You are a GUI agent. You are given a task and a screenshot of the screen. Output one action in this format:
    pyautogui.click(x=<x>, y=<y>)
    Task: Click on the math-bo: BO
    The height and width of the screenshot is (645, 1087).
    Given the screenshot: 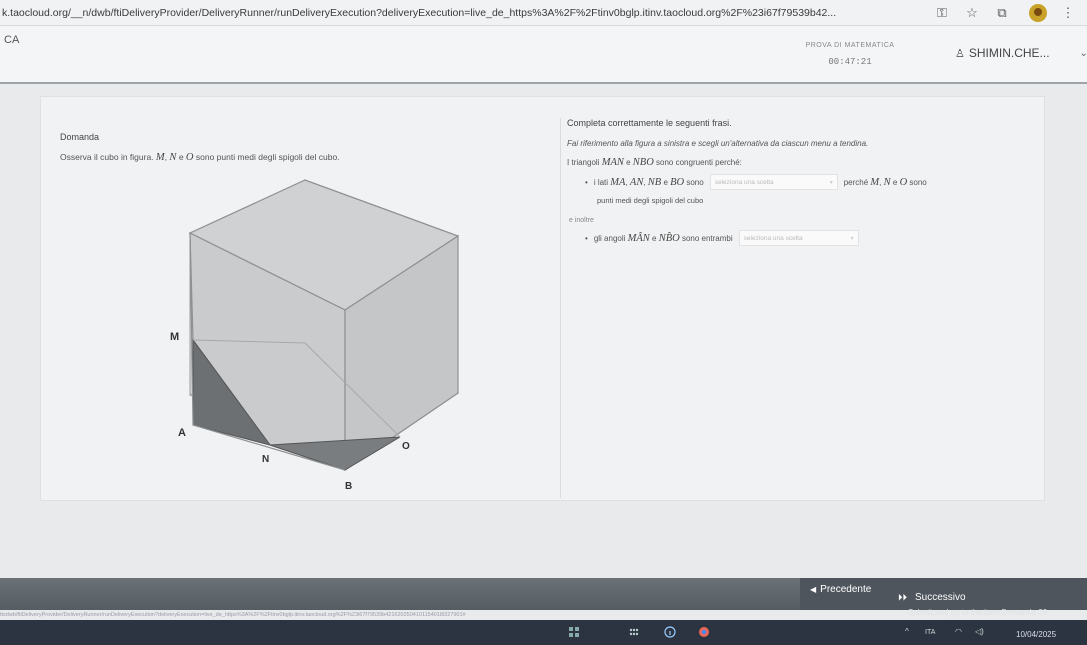 What is the action you would take?
    pyautogui.click(x=677, y=182)
    